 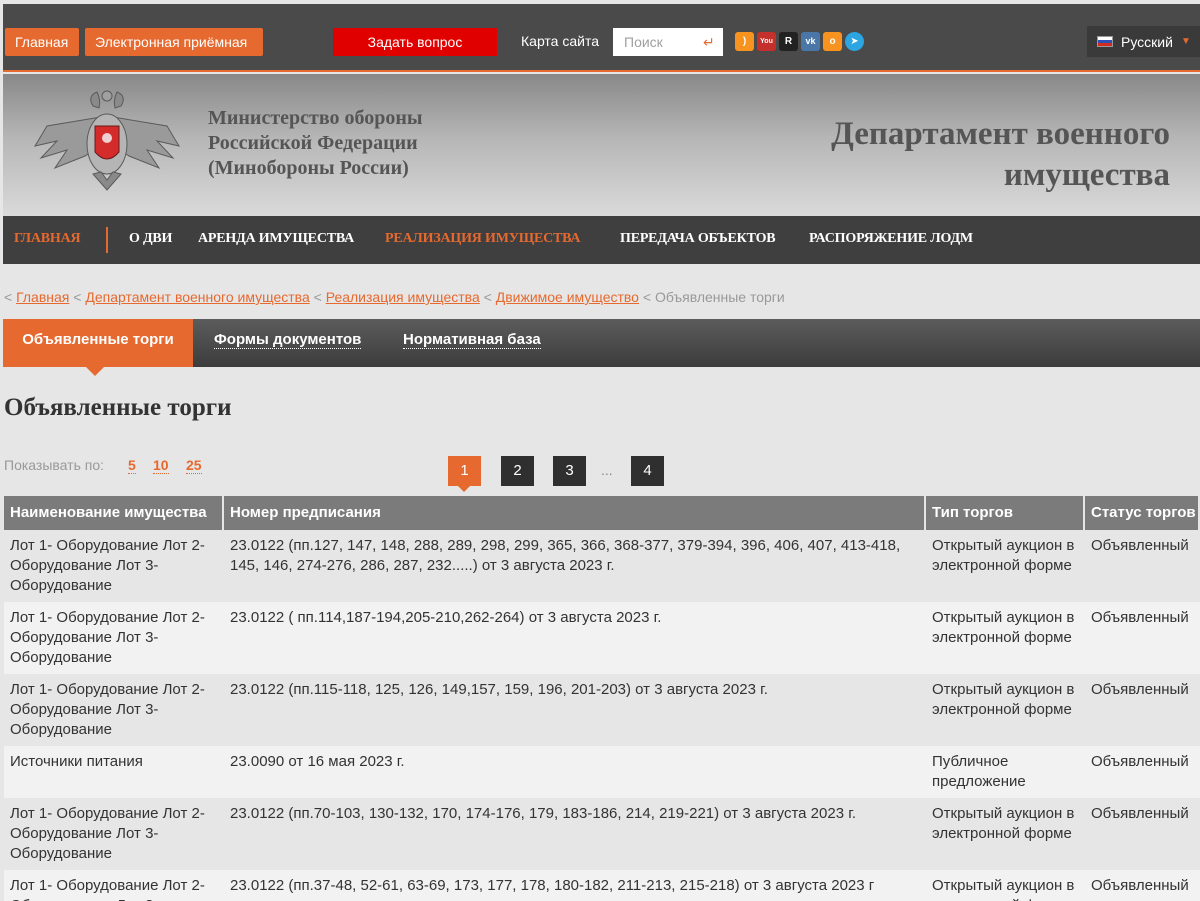 I want to click on tab-label: Нормативная база, so click(x=472, y=340).